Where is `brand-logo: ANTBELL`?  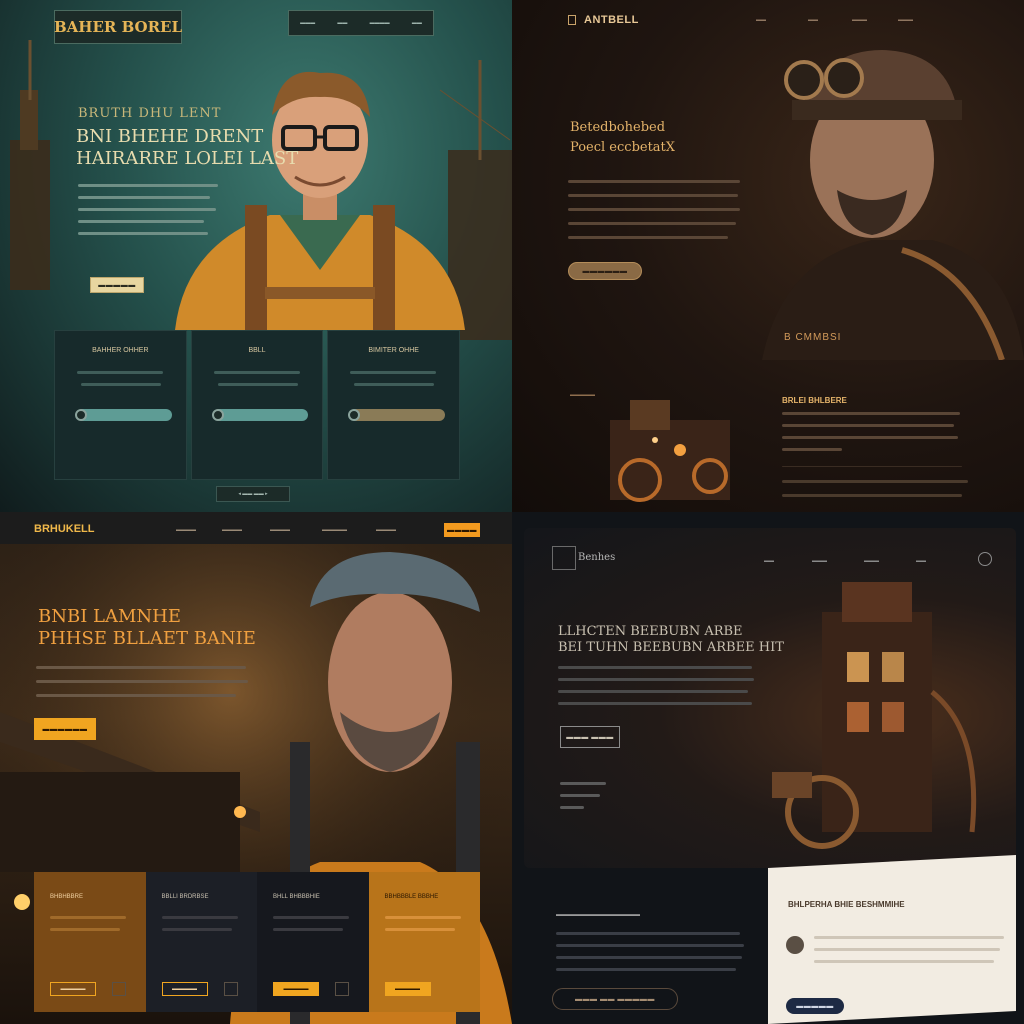 brand-logo: ANTBELL is located at coordinates (611, 20).